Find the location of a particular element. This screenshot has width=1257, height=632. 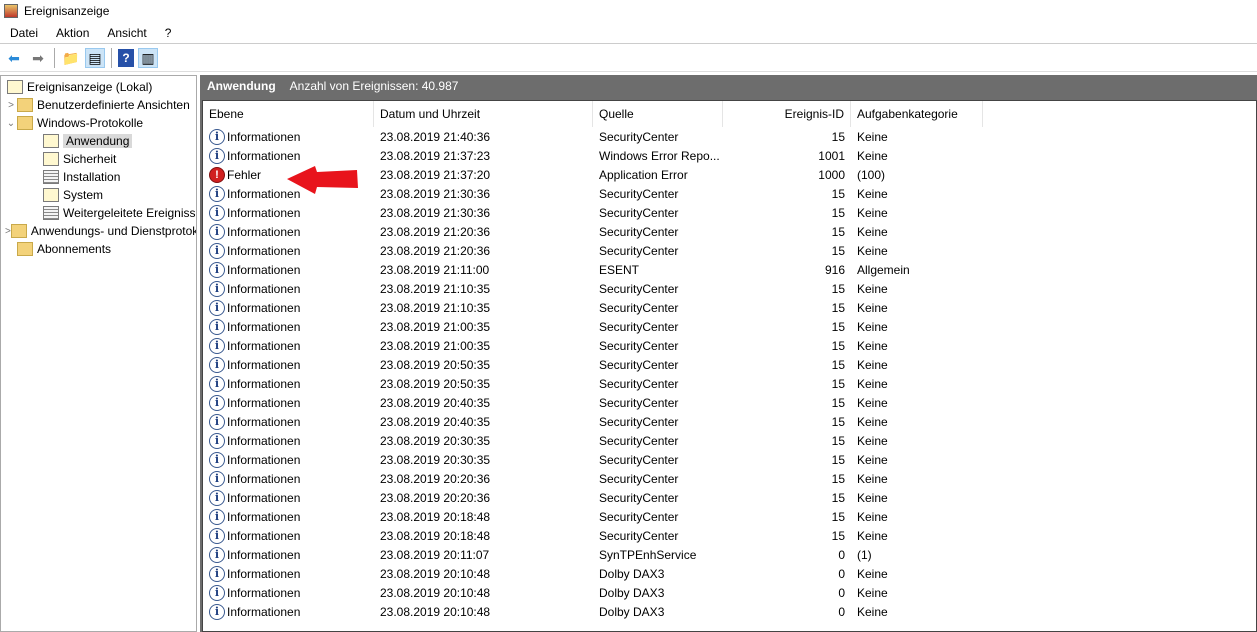

cell-datetime: 23.08.2019 20:50:35 is located at coordinates (435, 364).